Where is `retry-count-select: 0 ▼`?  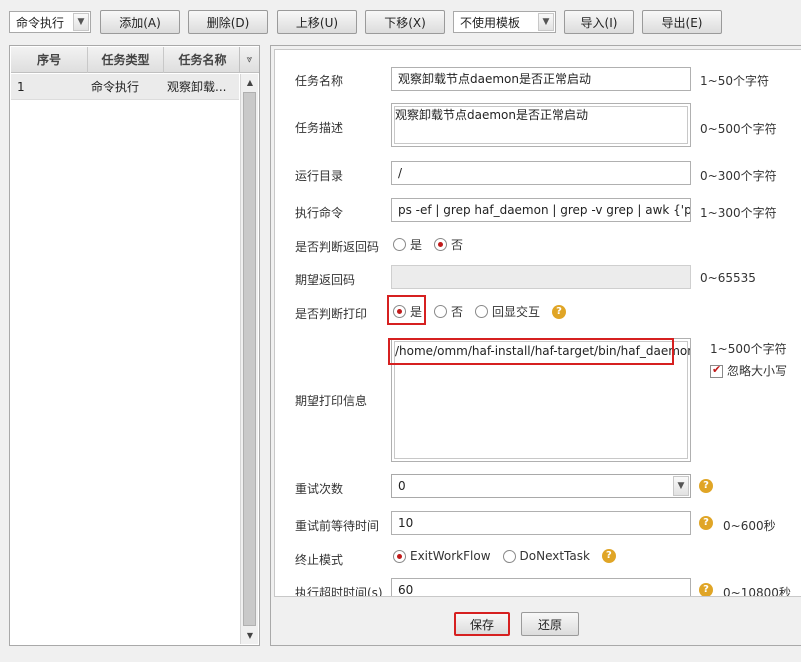 retry-count-select: 0 ▼ is located at coordinates (541, 486).